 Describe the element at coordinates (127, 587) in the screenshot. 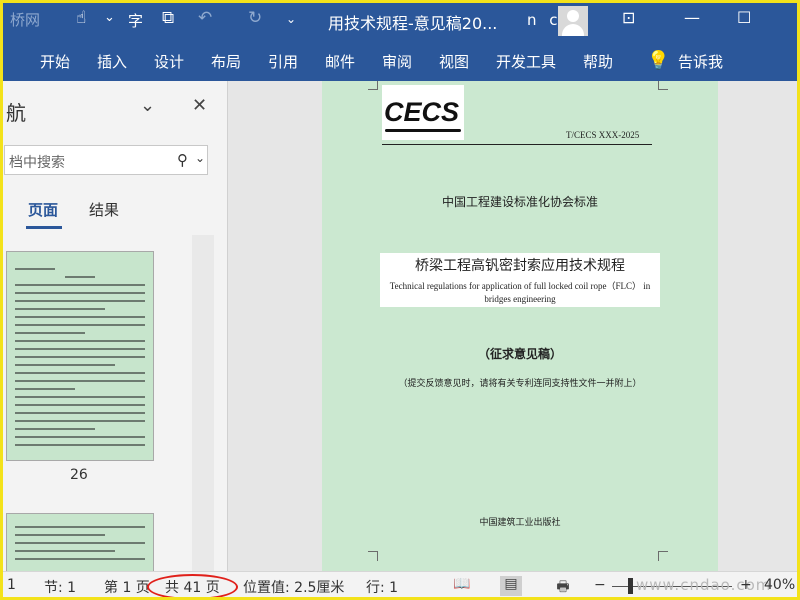

I see `status-page: 第 1 页` at that location.